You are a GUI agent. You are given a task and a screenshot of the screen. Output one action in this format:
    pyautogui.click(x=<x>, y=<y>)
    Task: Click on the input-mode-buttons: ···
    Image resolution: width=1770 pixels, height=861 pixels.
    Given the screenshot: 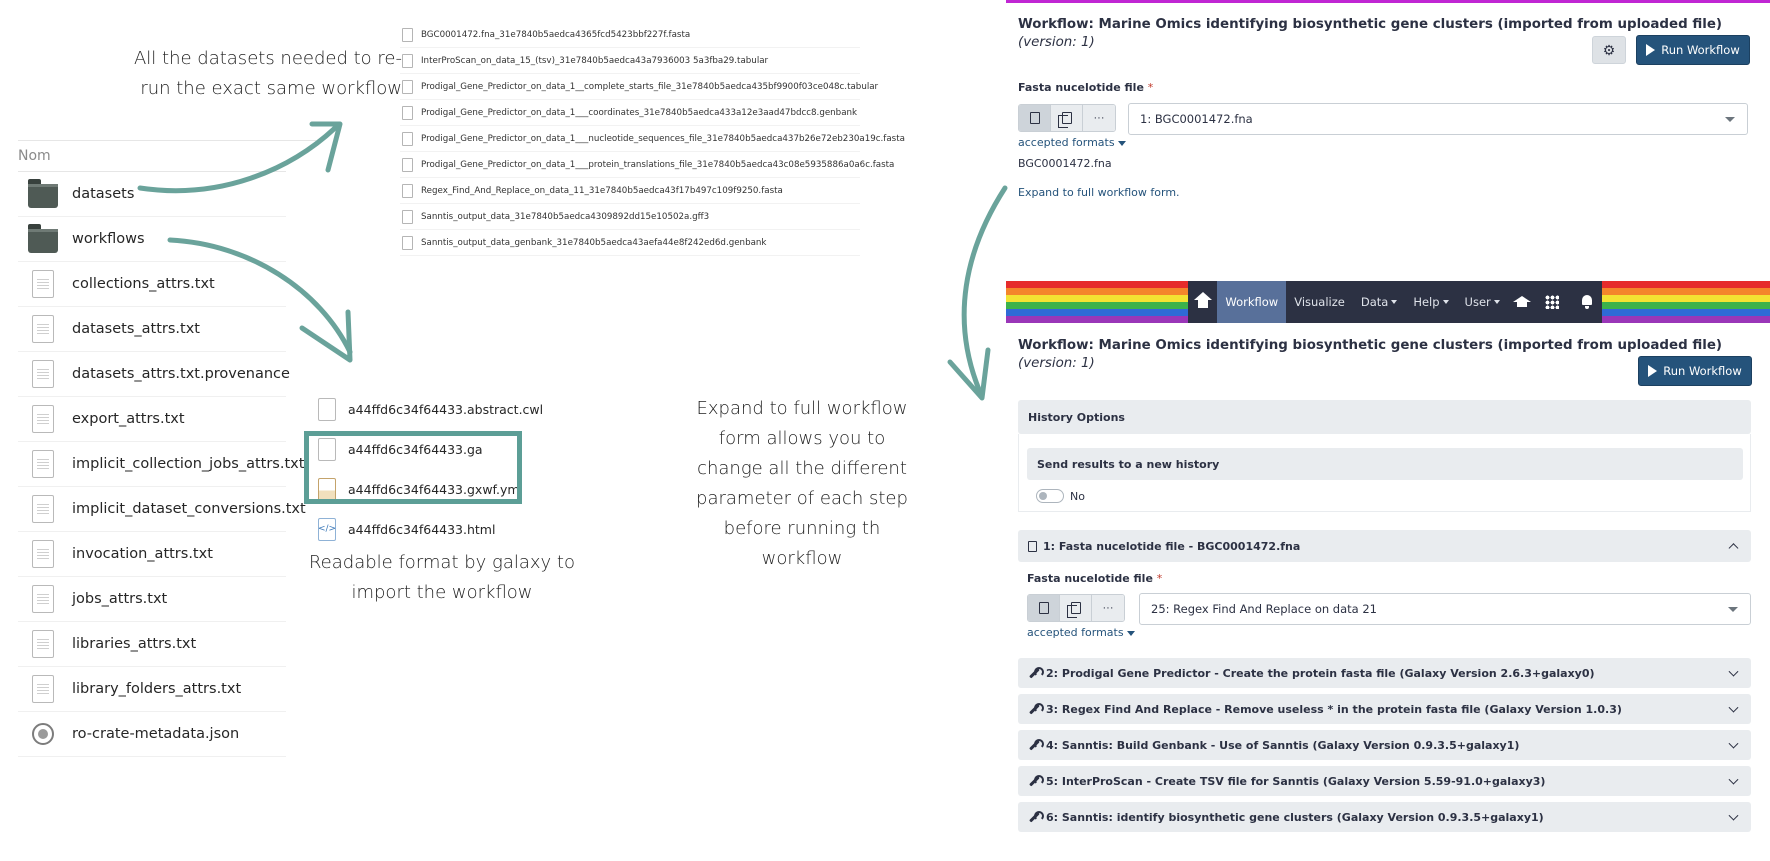 What is the action you would take?
    pyautogui.click(x=1067, y=118)
    